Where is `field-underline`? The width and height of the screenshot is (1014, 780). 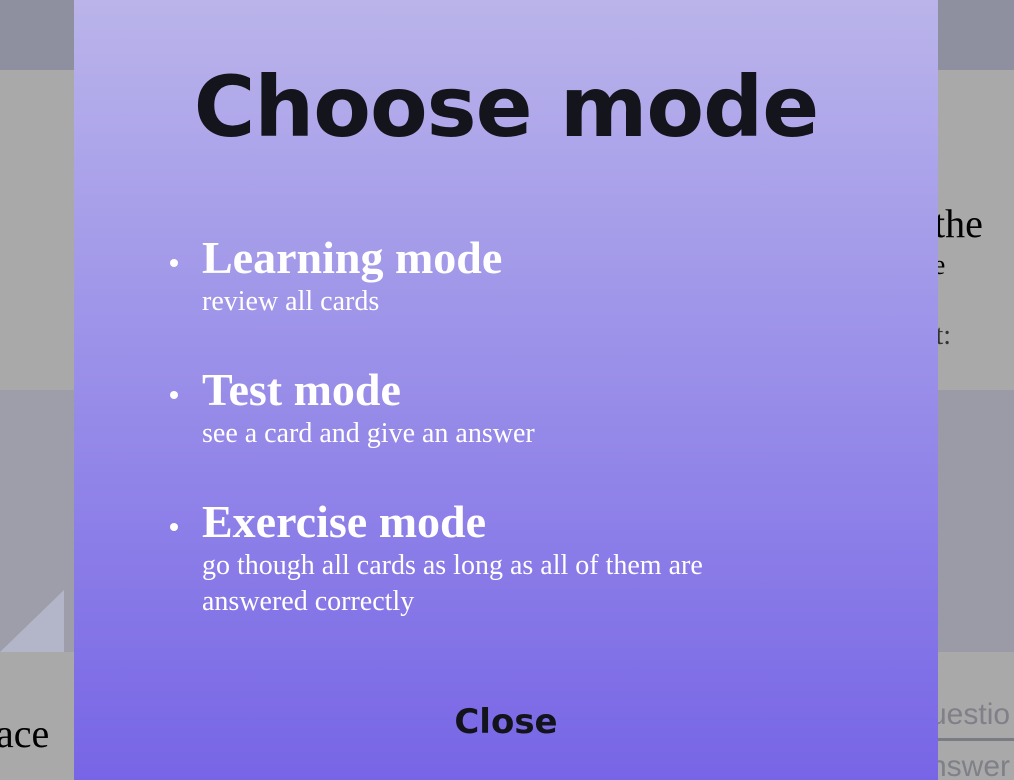 field-underline is located at coordinates (976, 739).